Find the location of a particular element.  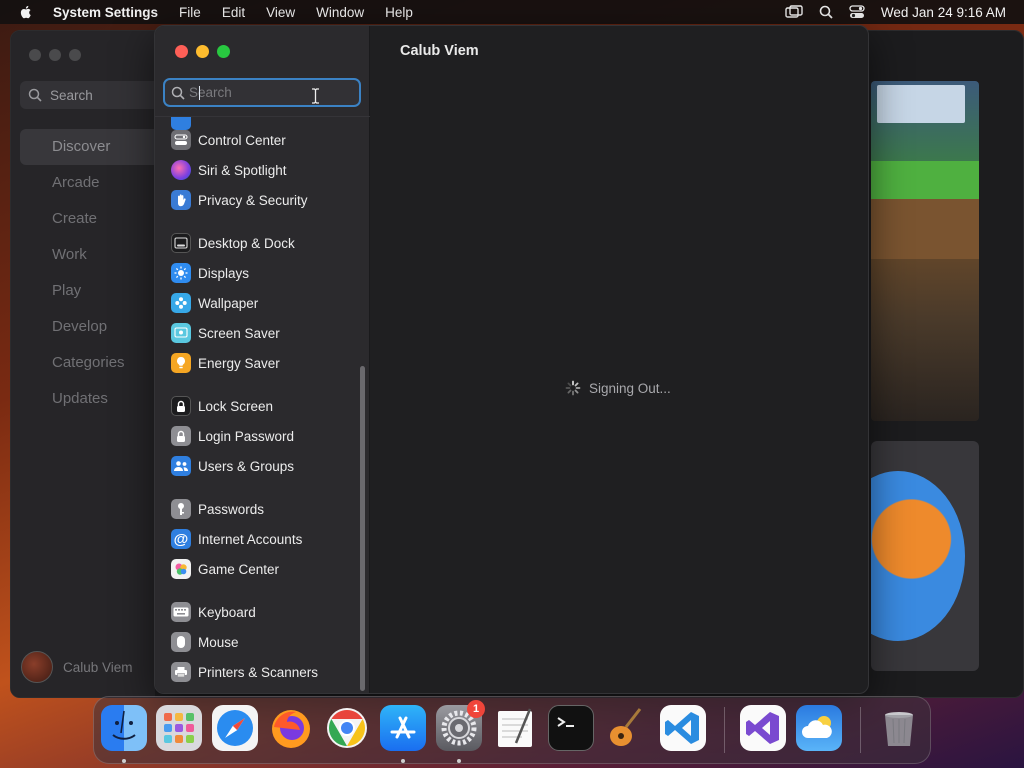

text-caret is located at coordinates (199, 93).